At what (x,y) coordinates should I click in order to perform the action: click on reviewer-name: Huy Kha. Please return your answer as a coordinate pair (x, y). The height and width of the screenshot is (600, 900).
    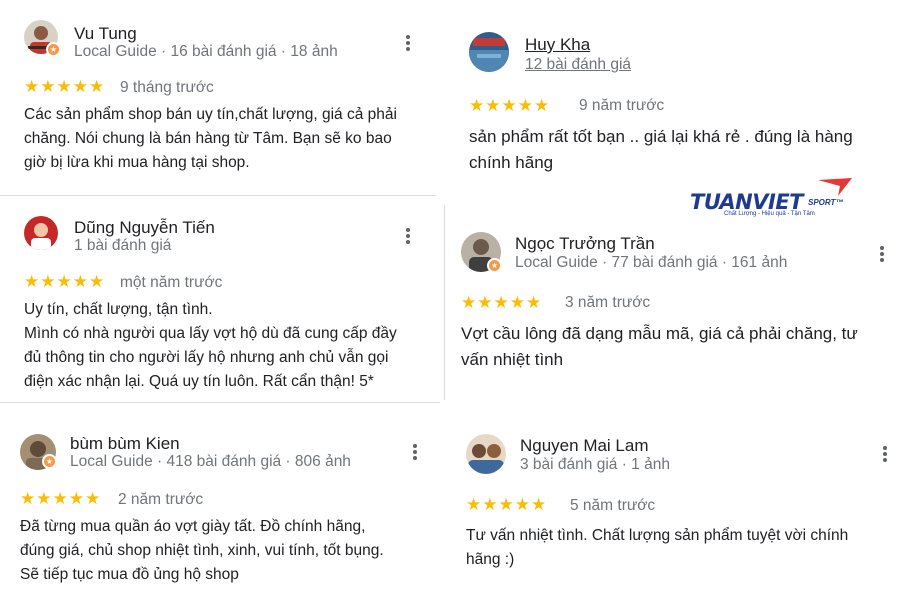
    Looking at the image, I should click on (557, 45).